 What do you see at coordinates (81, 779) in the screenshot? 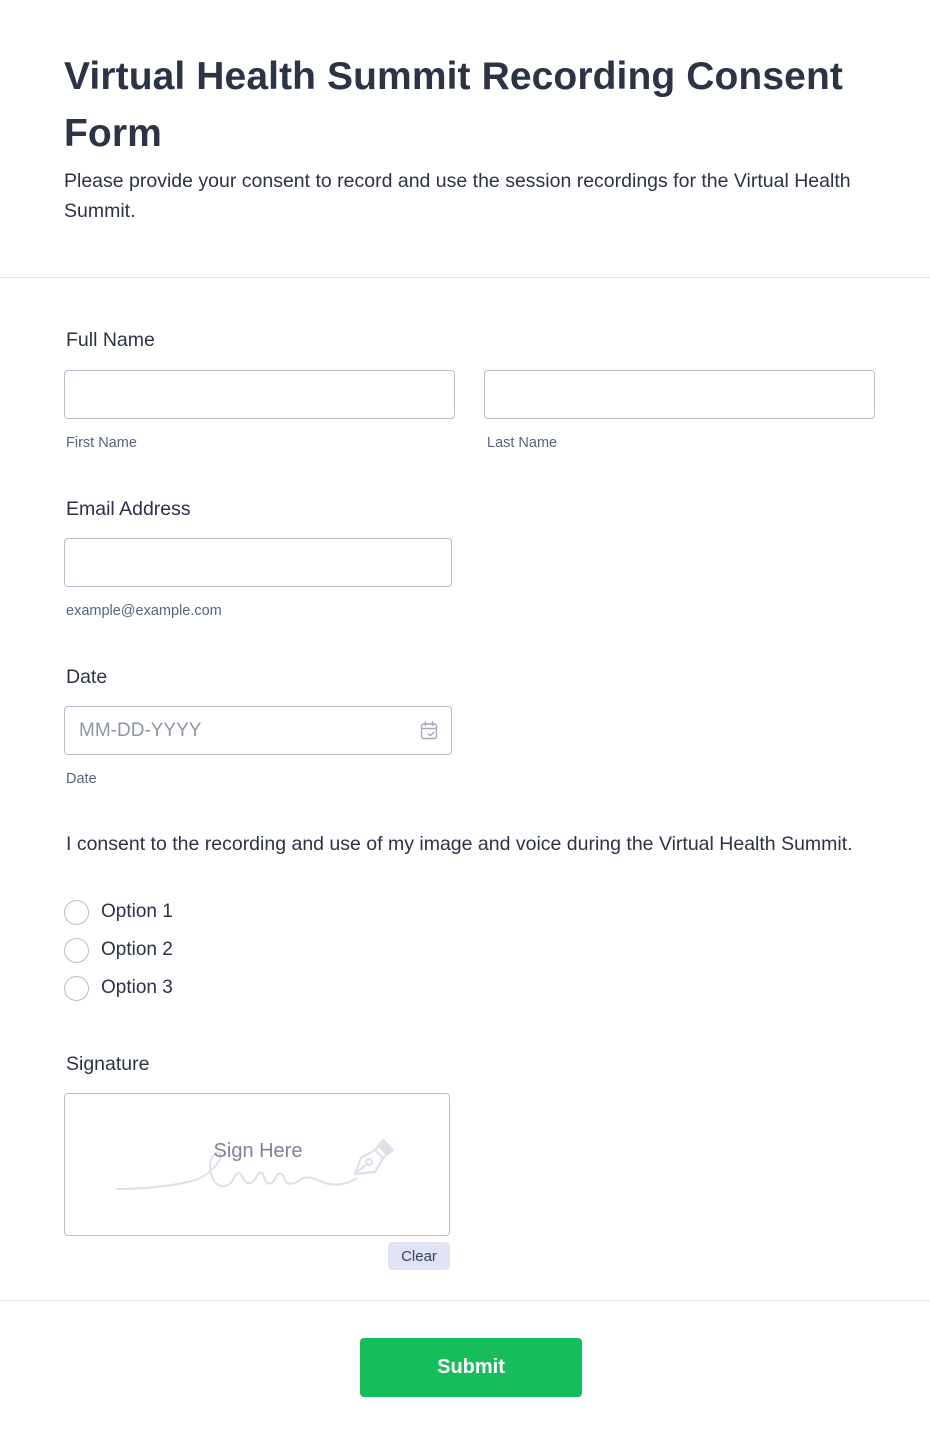
I see `date-sublabel: Date` at bounding box center [81, 779].